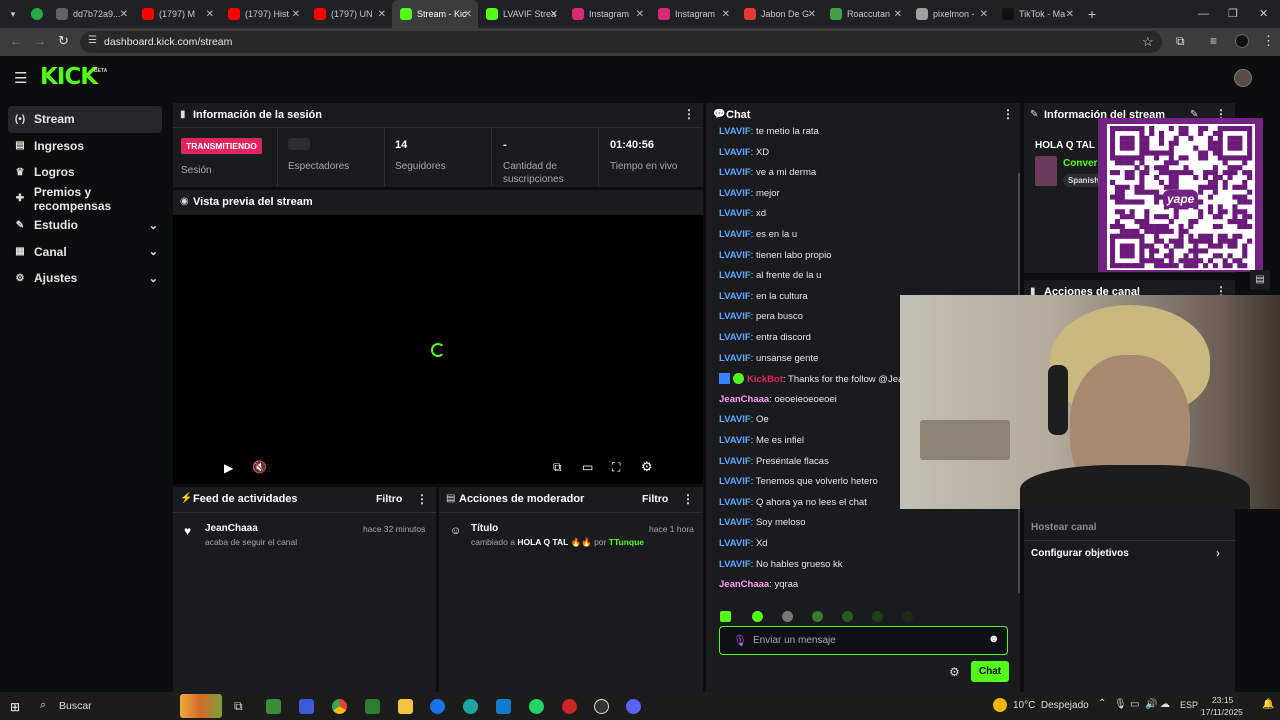 The height and width of the screenshot is (720, 1280). I want to click on browser-tab: TikTok - Ma ✕, so click(1037, 14).